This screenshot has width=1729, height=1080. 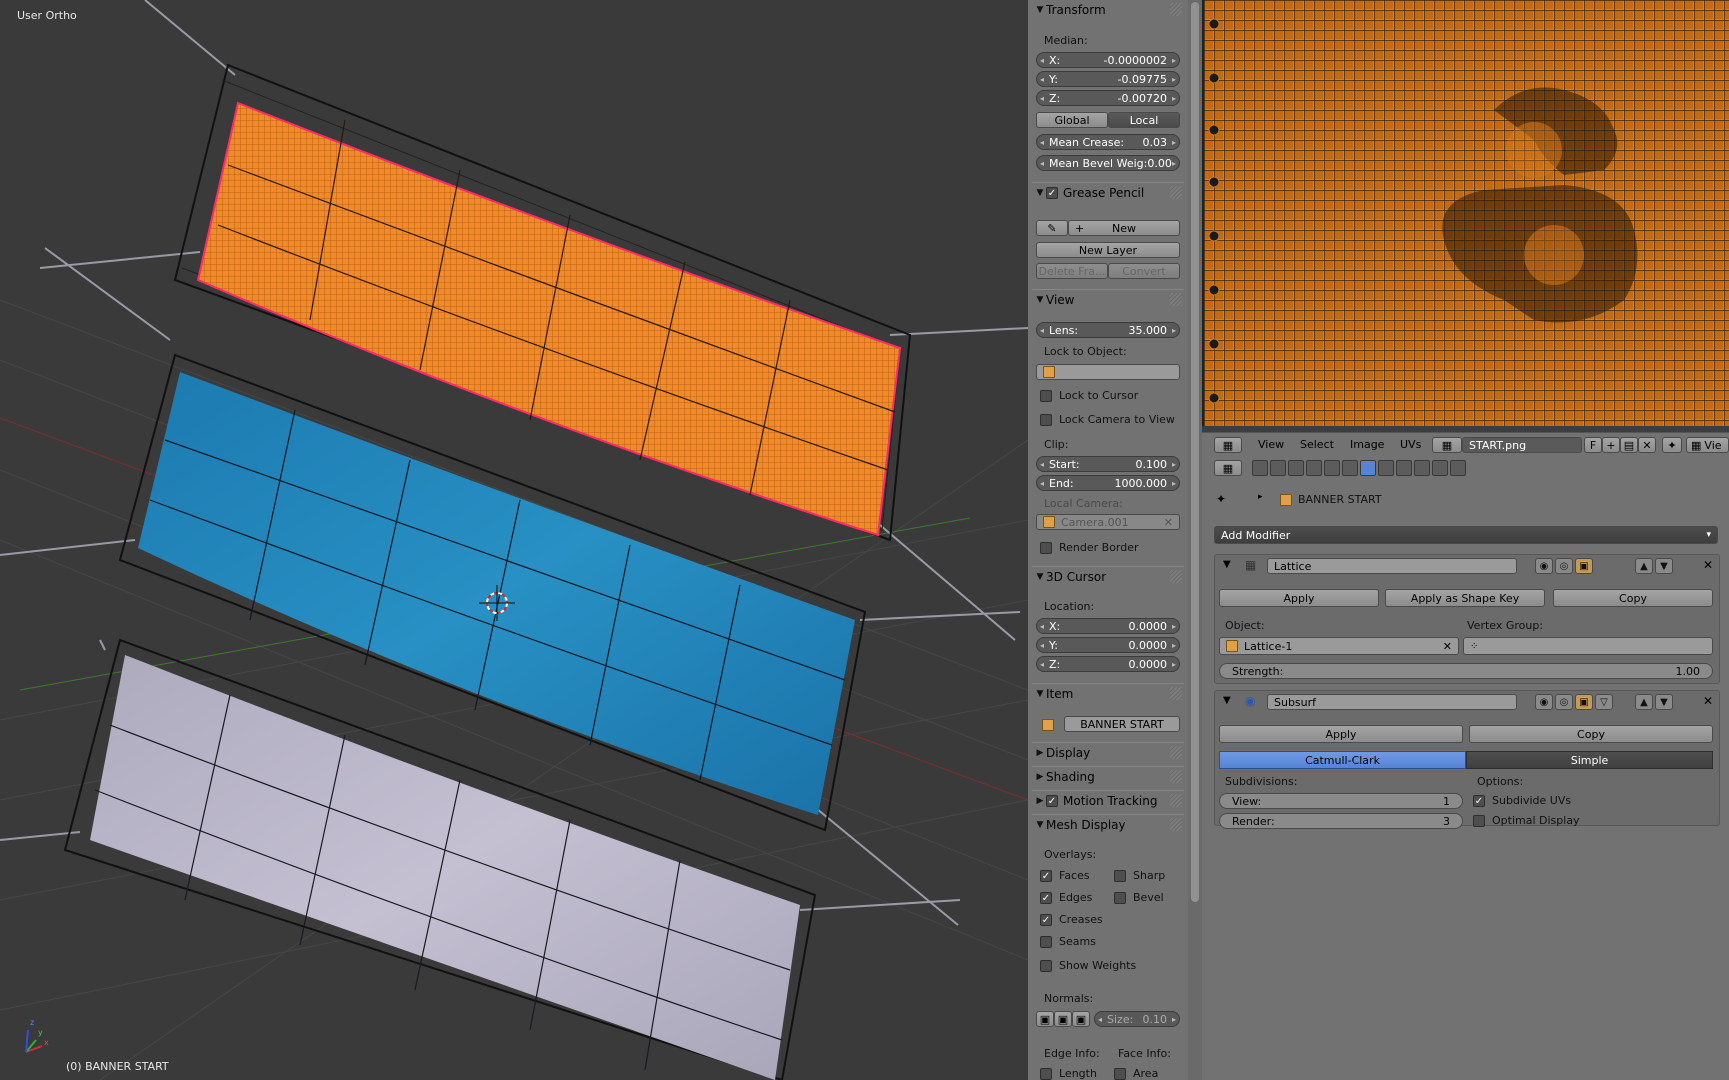 What do you see at coordinates (1332, 468) in the screenshot?
I see `object-tab-icon` at bounding box center [1332, 468].